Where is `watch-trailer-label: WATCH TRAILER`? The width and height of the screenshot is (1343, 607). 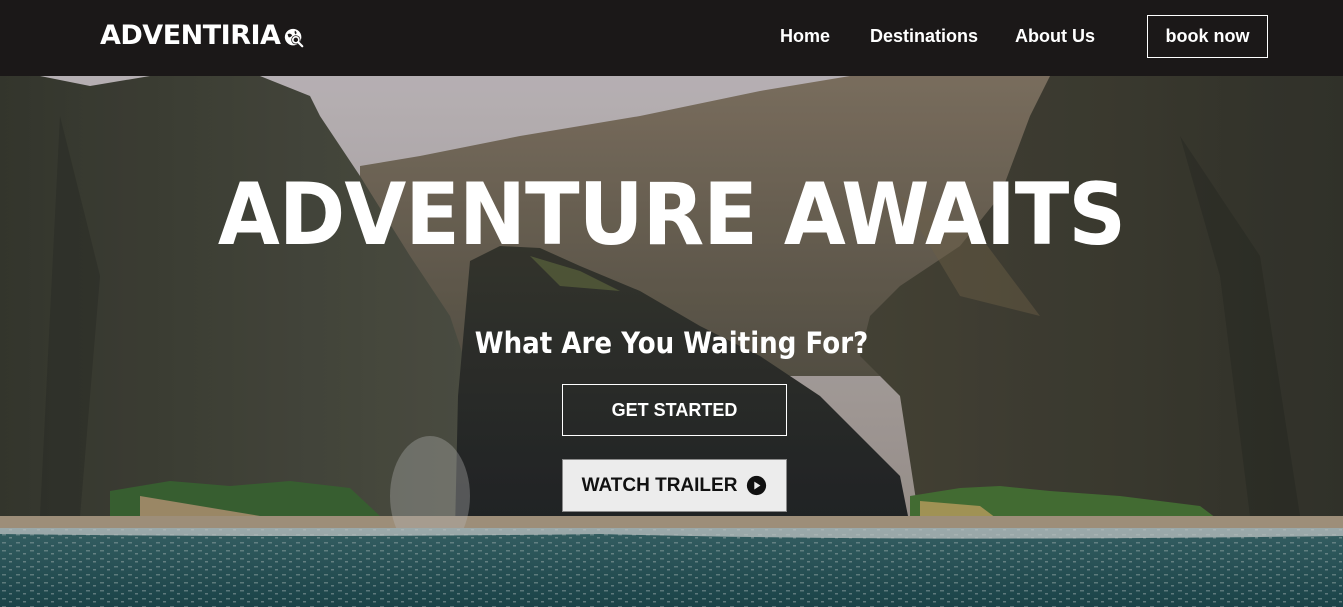 watch-trailer-label: WATCH TRAILER is located at coordinates (659, 485).